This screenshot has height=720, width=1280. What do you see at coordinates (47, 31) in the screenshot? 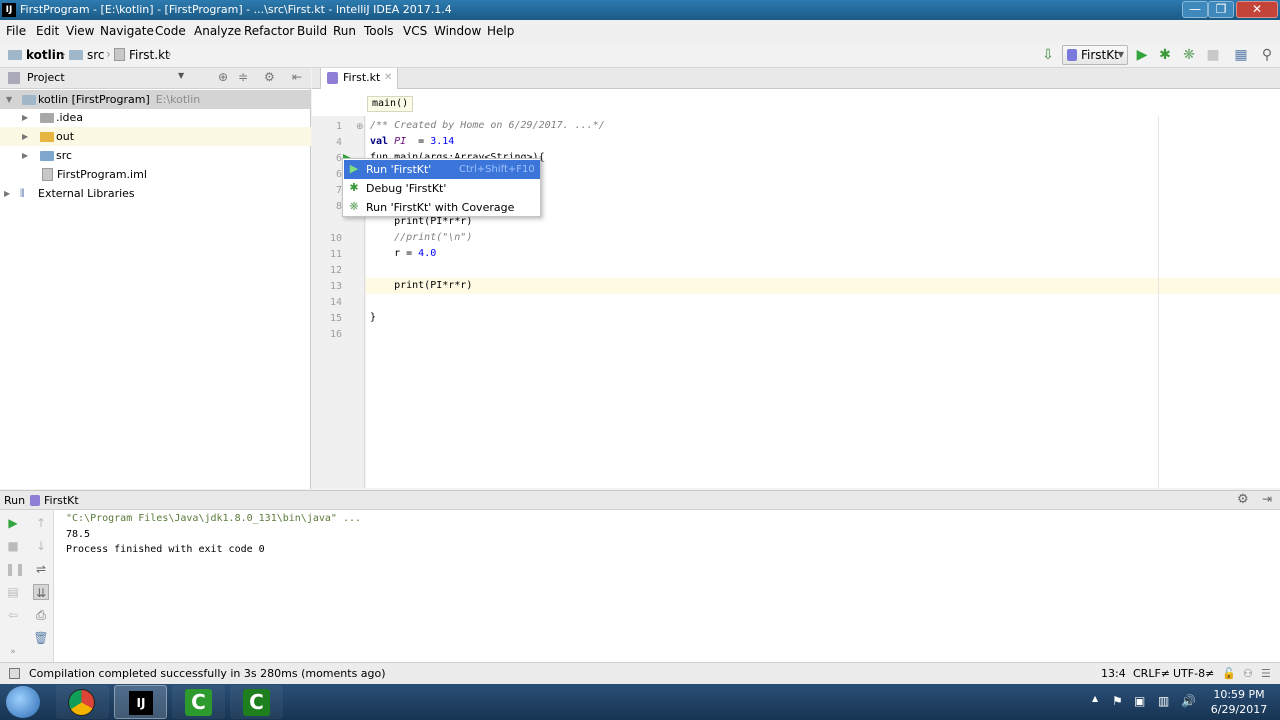
I see `menu-edit: Edit` at bounding box center [47, 31].